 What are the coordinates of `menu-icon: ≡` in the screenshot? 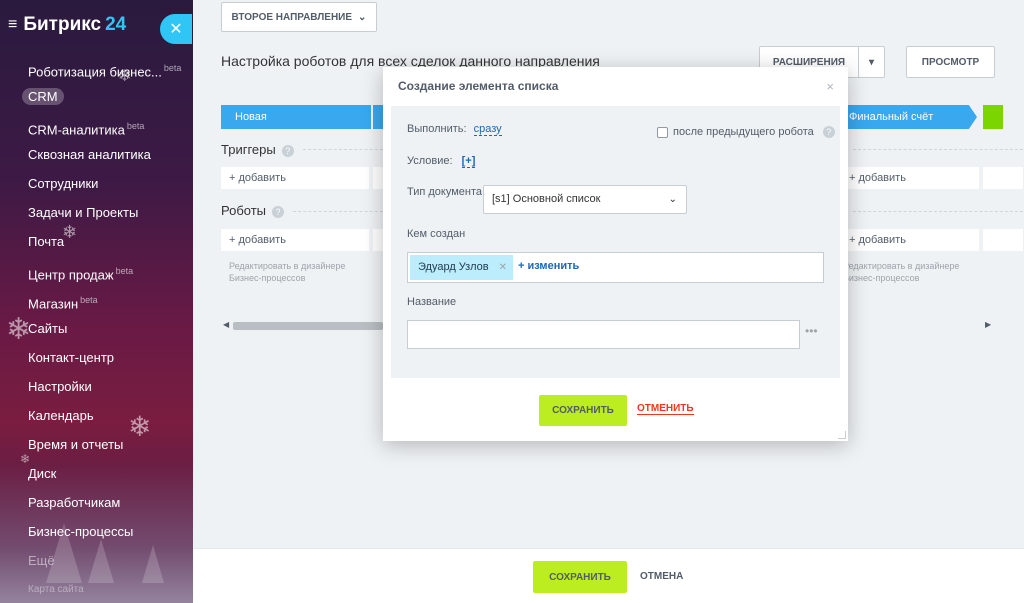 It's located at (12, 25).